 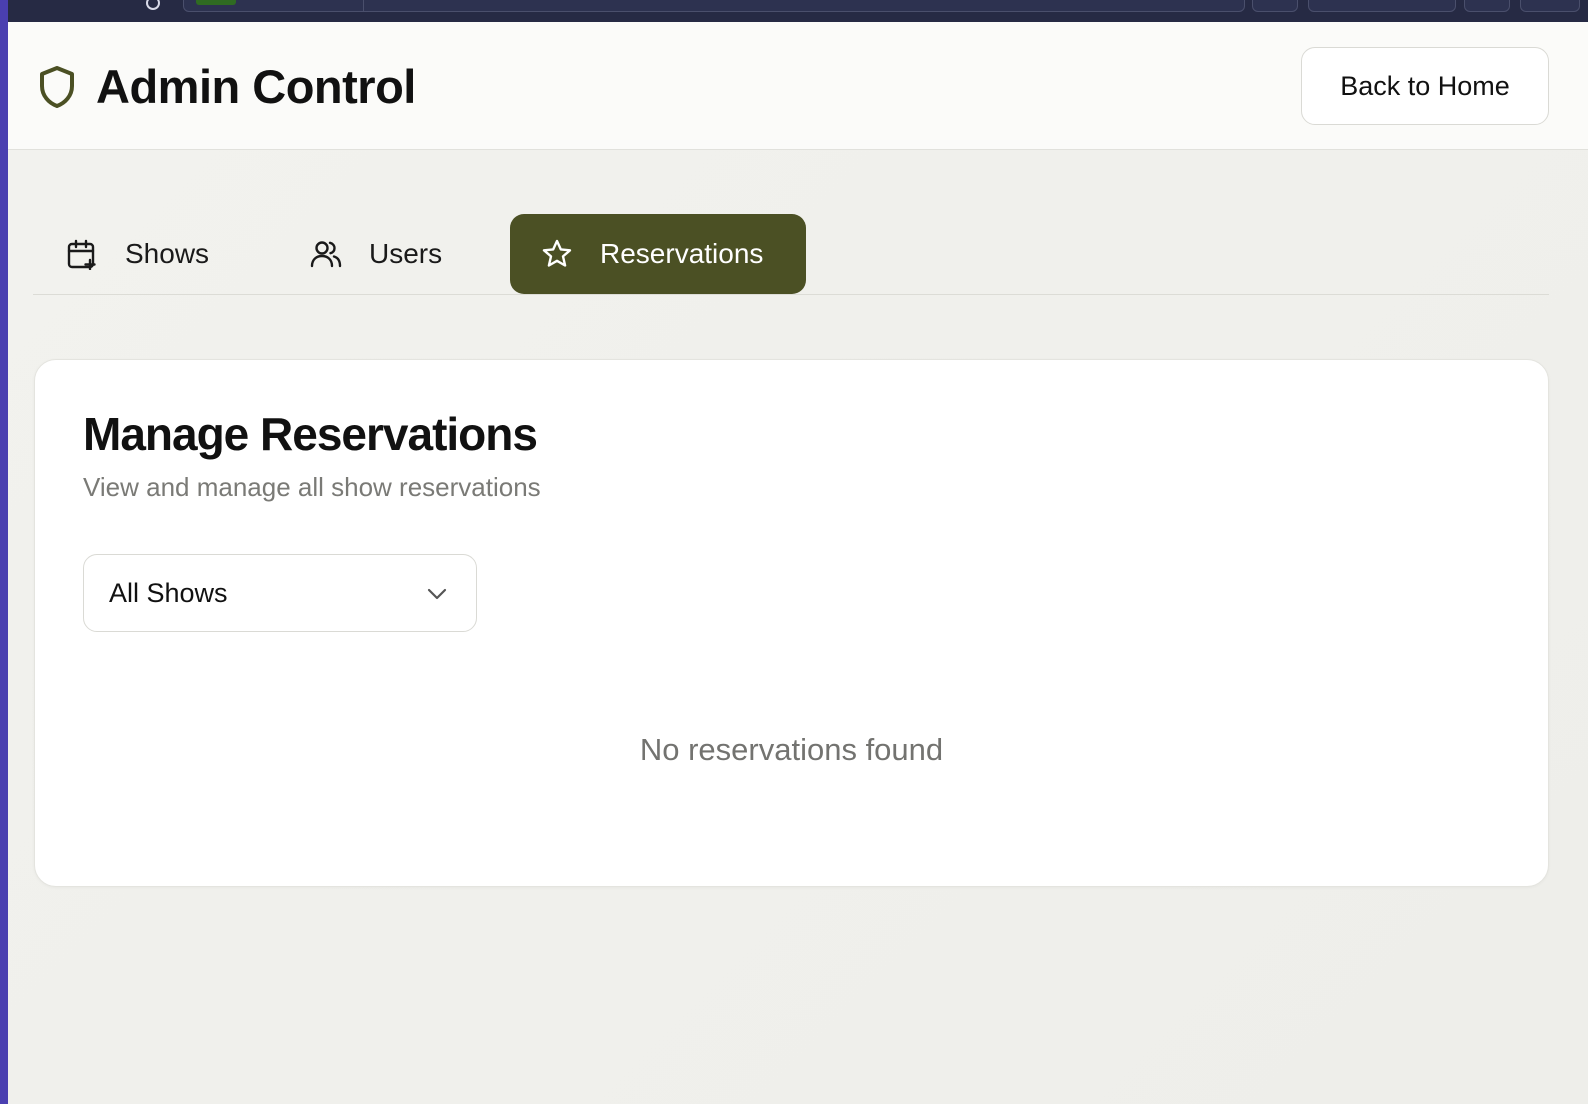 What do you see at coordinates (1425, 86) in the screenshot?
I see `back-to-home-button: Back to Home` at bounding box center [1425, 86].